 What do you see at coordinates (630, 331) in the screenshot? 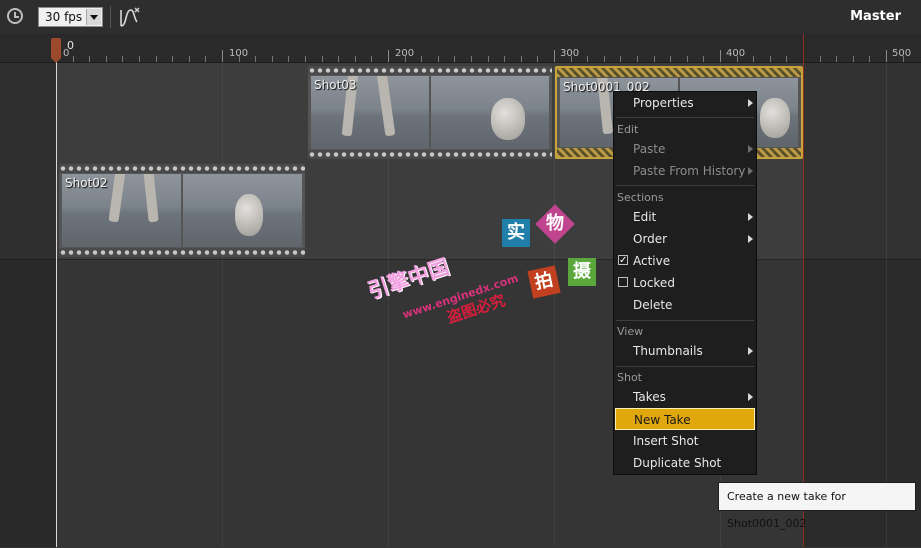
I see `menu-section-header: View` at bounding box center [630, 331].